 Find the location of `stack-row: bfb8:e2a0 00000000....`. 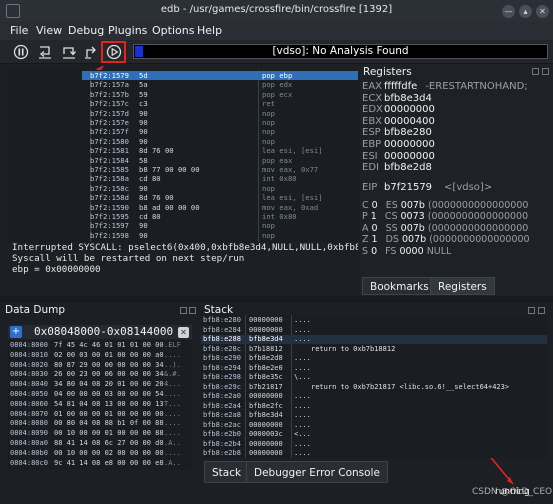

stack-row: bfb8:e2a0 00000000.... is located at coordinates (374, 396).